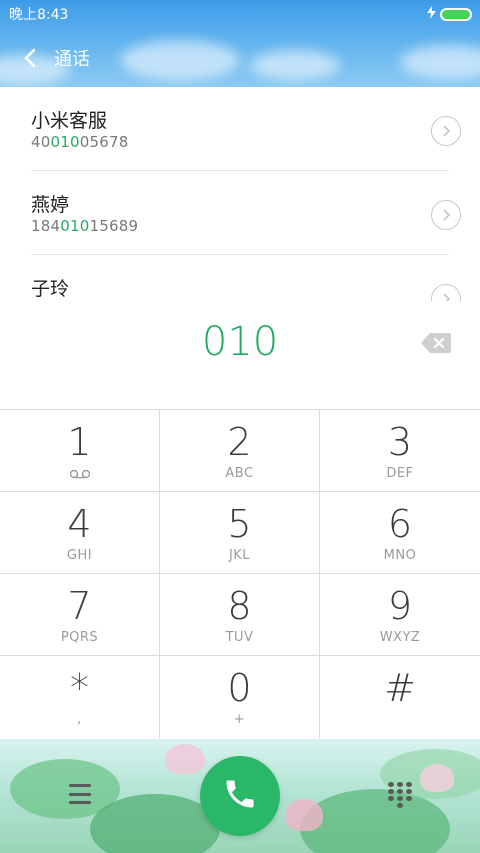  What do you see at coordinates (239, 442) in the screenshot?
I see `key-digit: 2` at bounding box center [239, 442].